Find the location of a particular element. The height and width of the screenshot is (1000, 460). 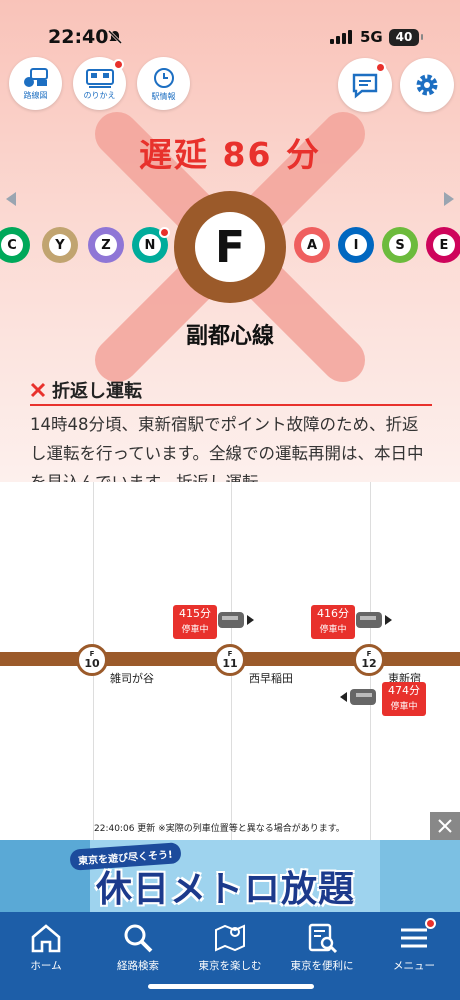

line-n-button: N is located at coordinates (151, 245).